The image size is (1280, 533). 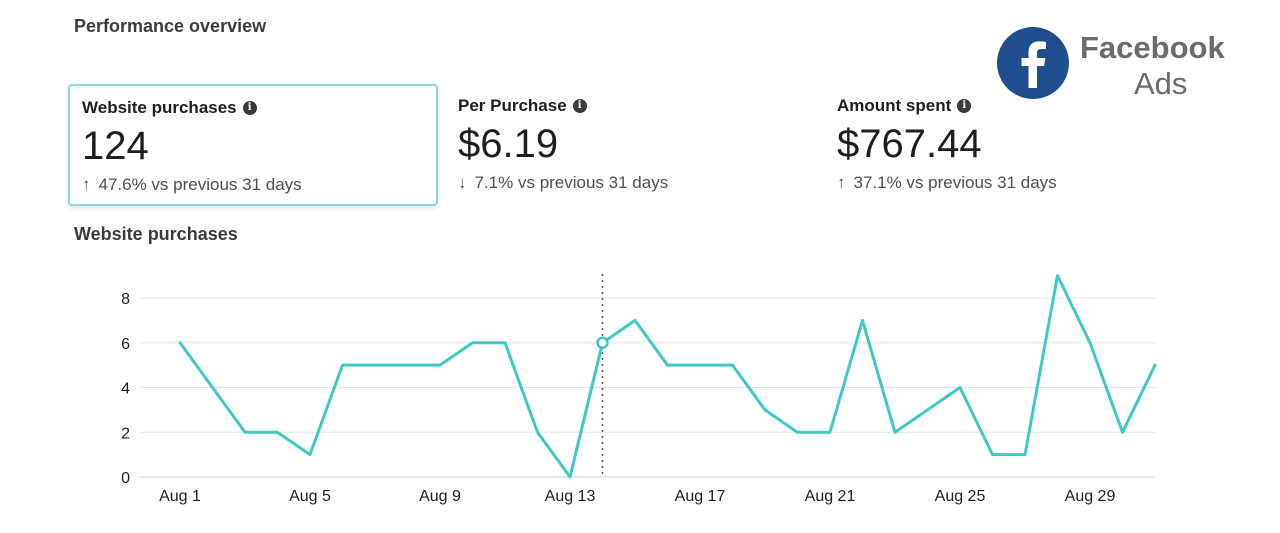 What do you see at coordinates (440, 496) in the screenshot?
I see `x-tick-label: Aug 9` at bounding box center [440, 496].